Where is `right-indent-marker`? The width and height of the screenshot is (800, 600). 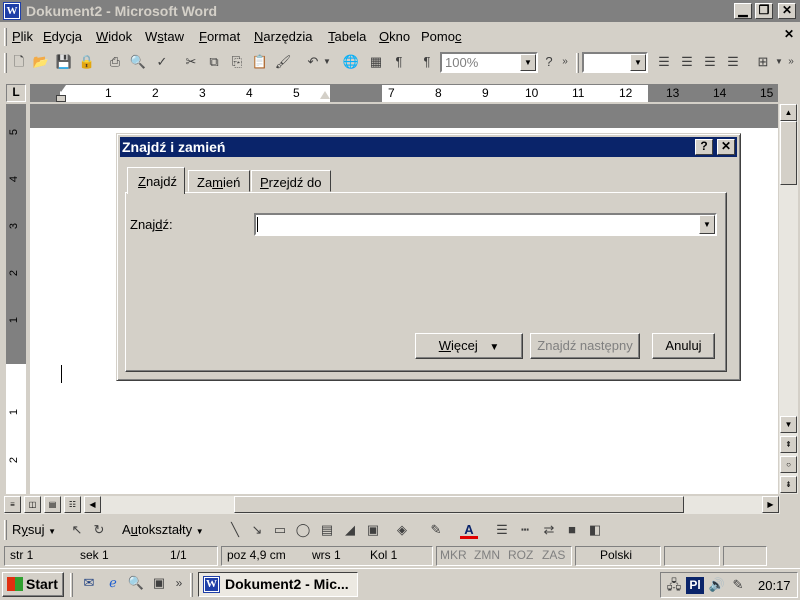 right-indent-marker is located at coordinates (325, 95).